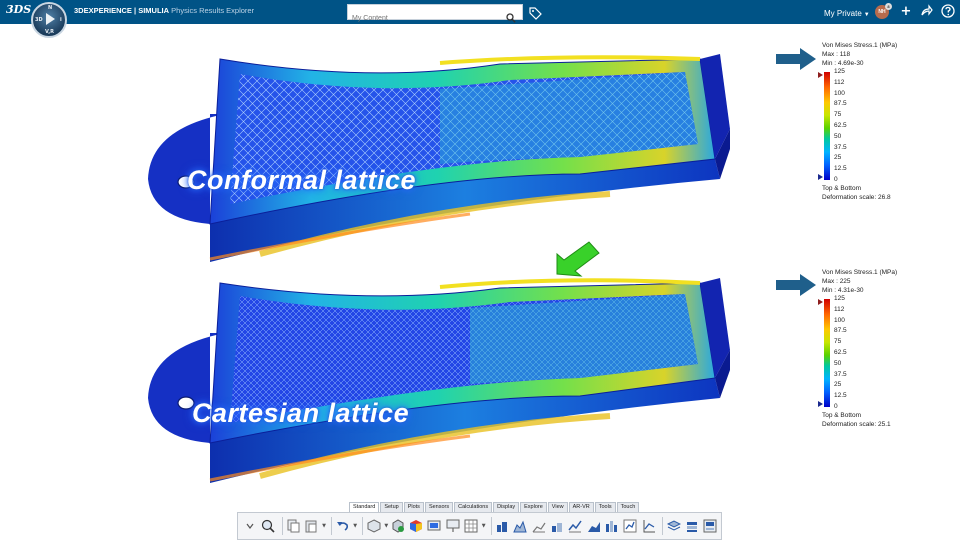  Describe the element at coordinates (533, 507) in the screenshot. I see `tab-explore: Explore` at that location.